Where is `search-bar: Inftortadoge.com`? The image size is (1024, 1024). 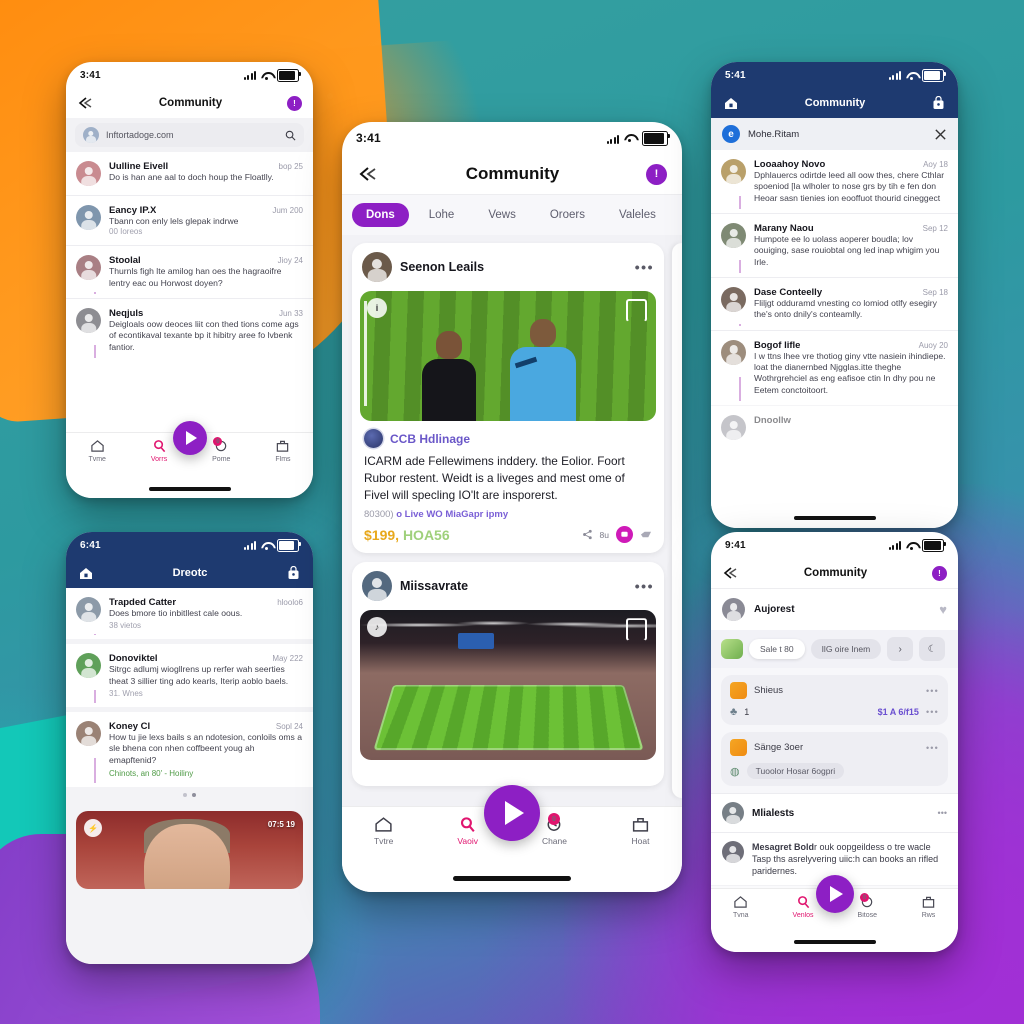 search-bar: Inftortadoge.com is located at coordinates (189, 135).